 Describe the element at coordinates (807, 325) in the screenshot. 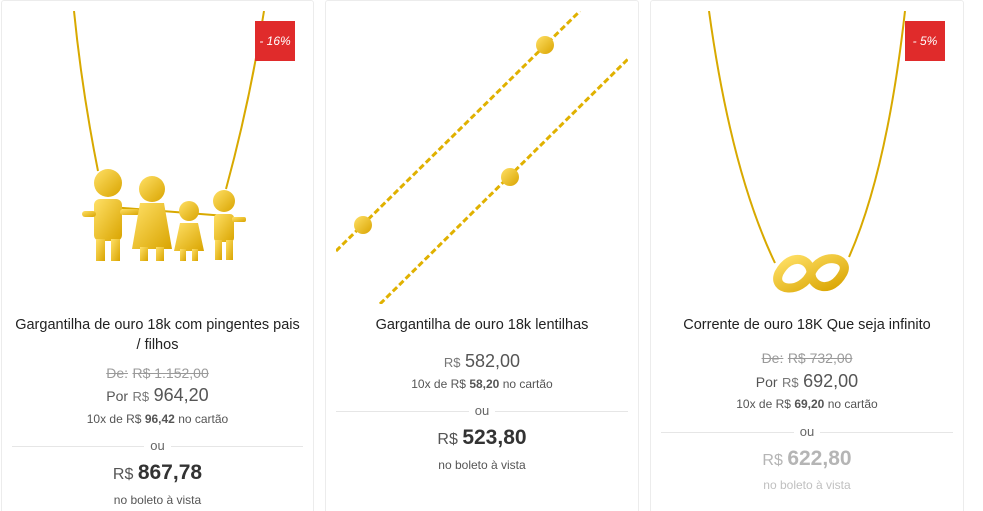

I see `product-title: Corrente de ouro 18K Que seja infinito` at that location.